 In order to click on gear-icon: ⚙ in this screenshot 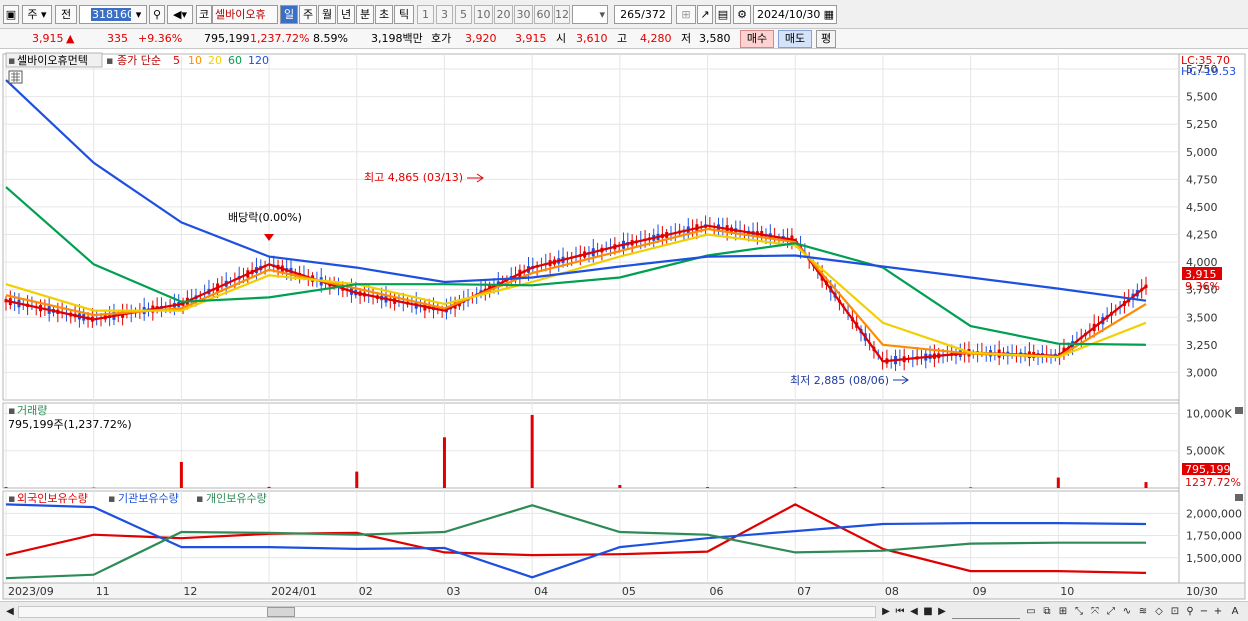, I will do `click(742, 14)`.